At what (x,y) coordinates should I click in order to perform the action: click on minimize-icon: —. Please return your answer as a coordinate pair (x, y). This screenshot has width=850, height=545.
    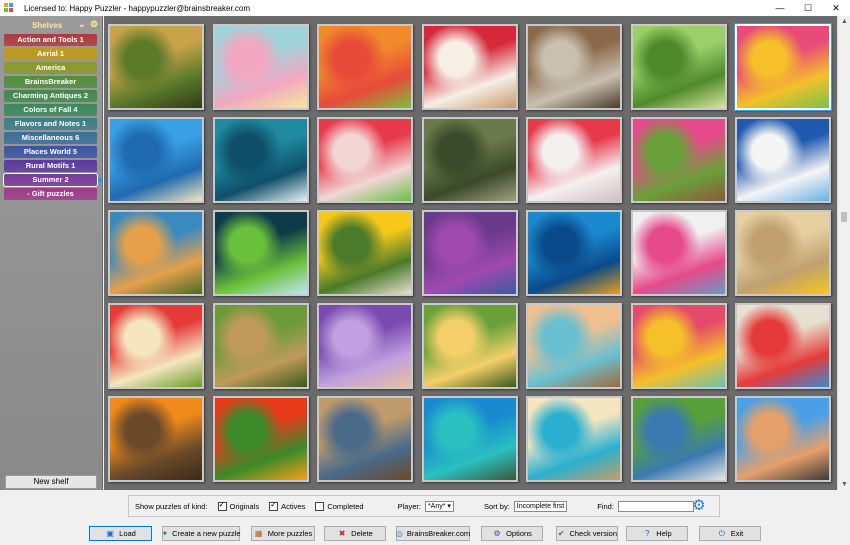
    Looking at the image, I should click on (780, 8).